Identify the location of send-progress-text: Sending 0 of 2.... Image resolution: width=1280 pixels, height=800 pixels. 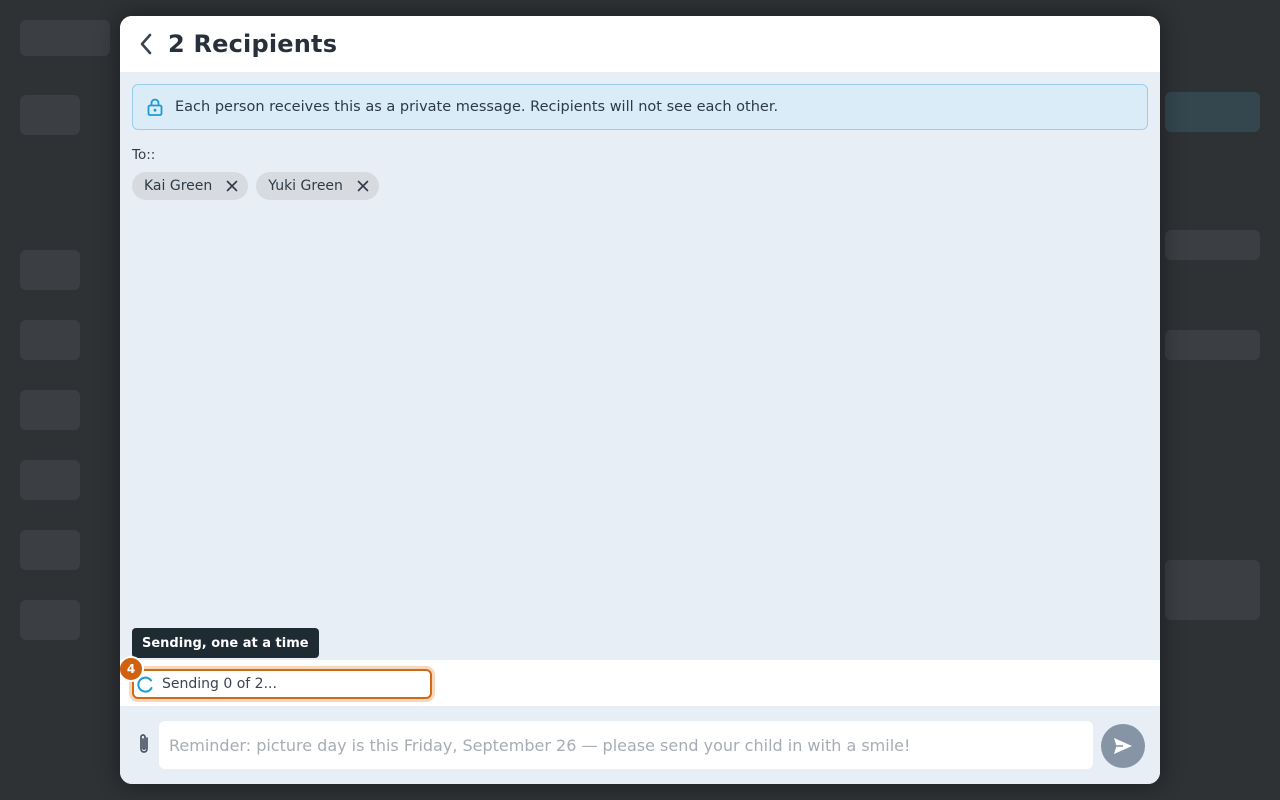
(219, 684).